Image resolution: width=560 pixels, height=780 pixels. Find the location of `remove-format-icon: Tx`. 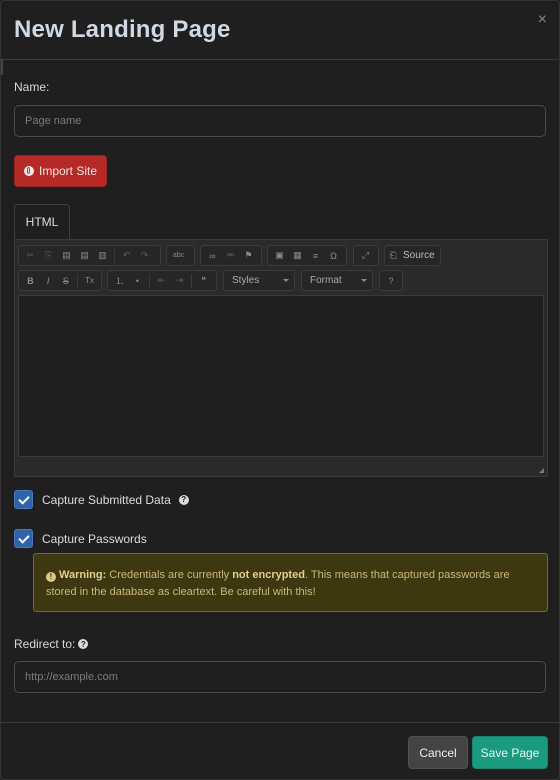

remove-format-icon: Tx is located at coordinates (89, 280).